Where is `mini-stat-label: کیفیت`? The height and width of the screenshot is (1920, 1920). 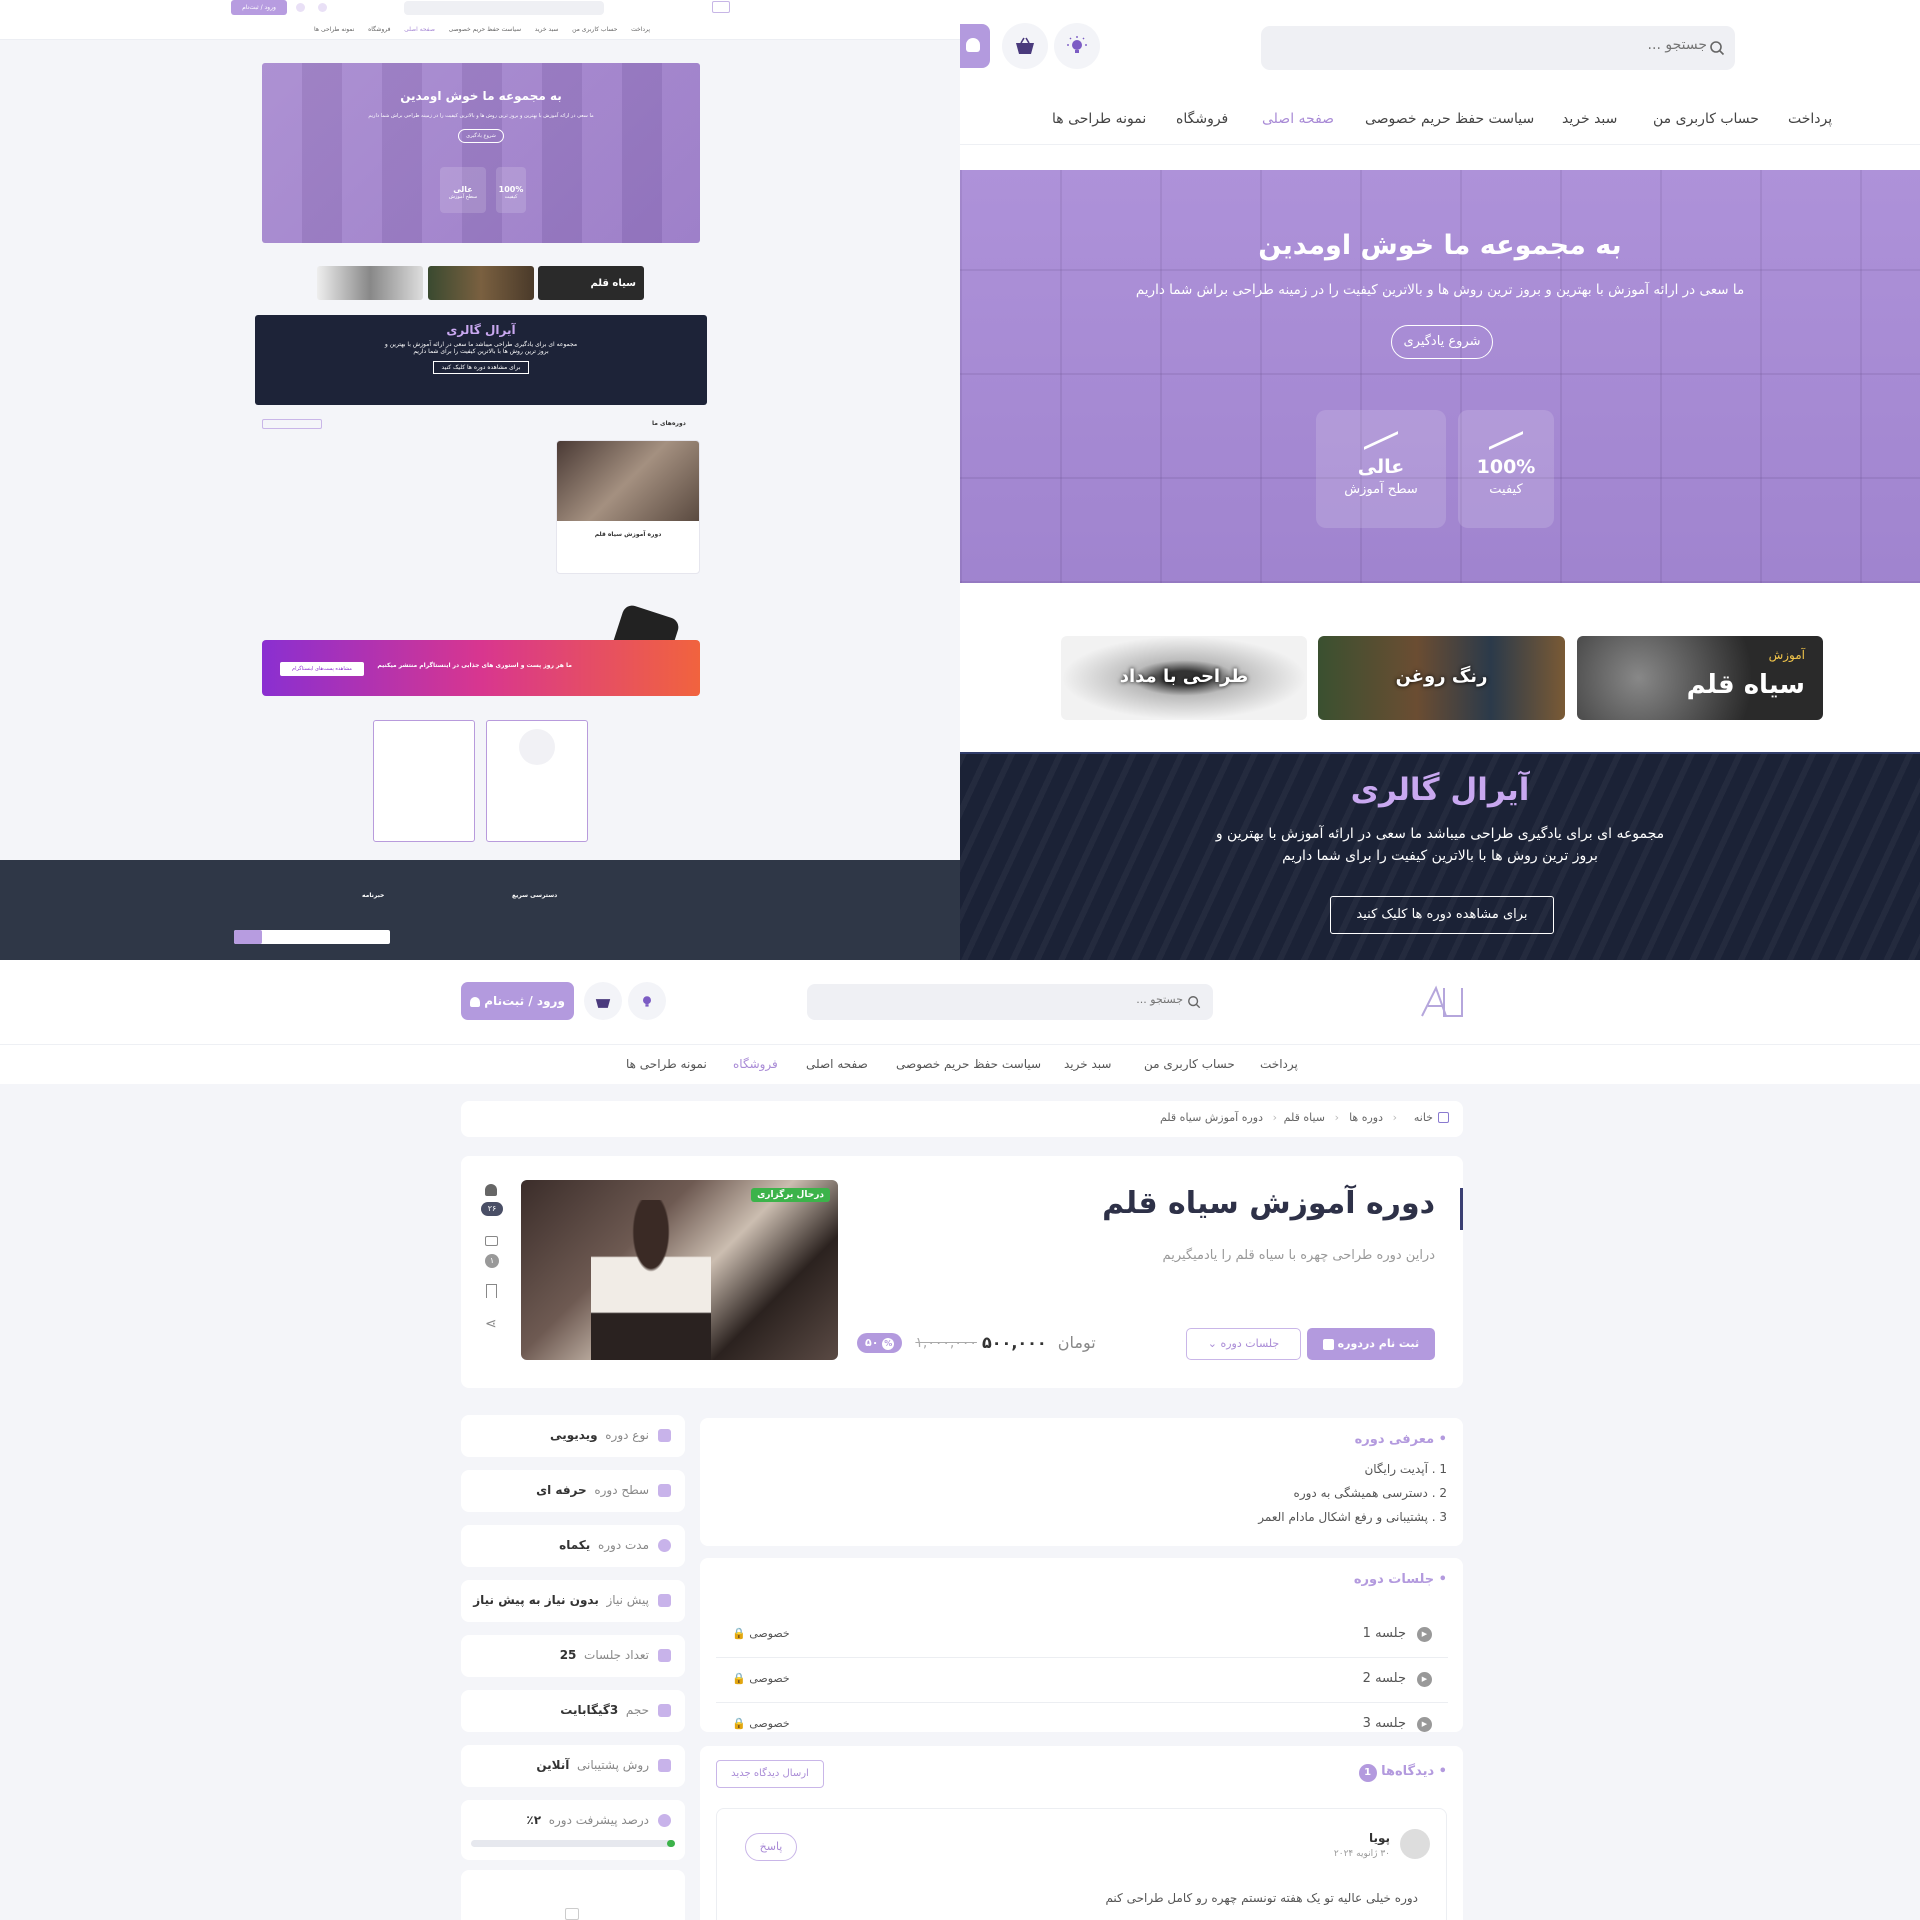 mini-stat-label: کیفیت is located at coordinates (511, 197).